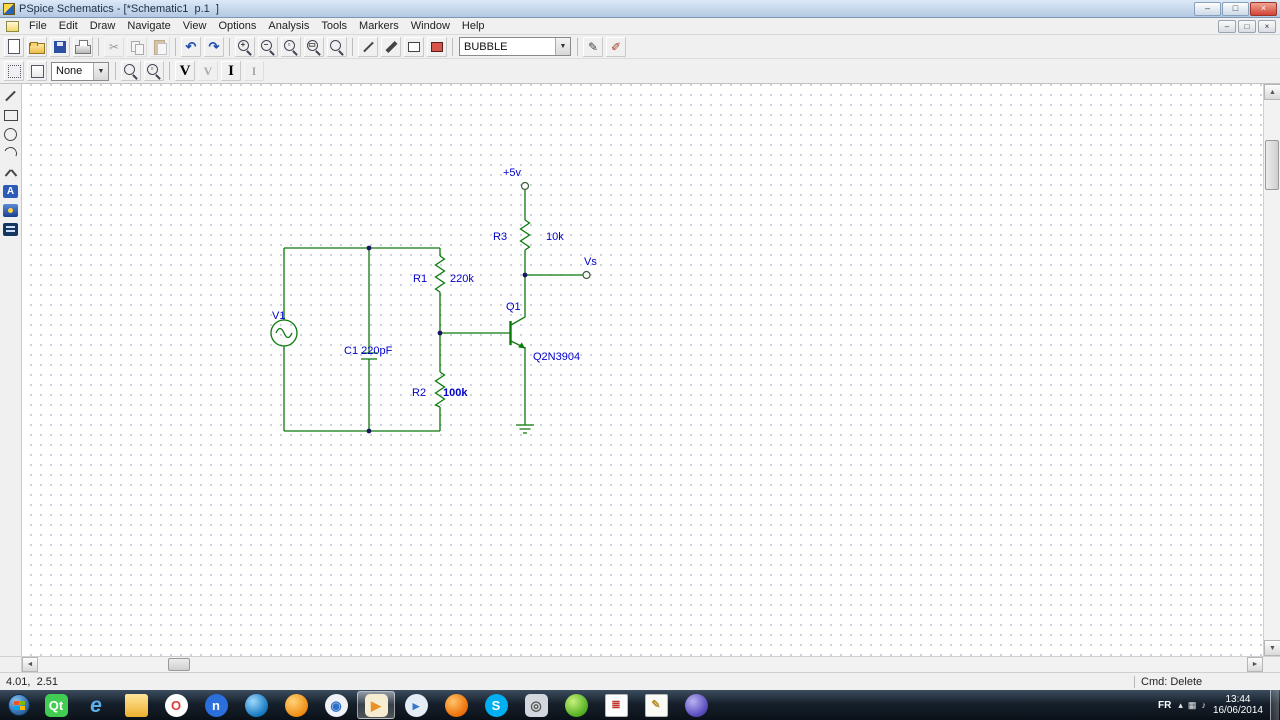 The height and width of the screenshot is (720, 1280). Describe the element at coordinates (456, 705) in the screenshot. I see `taskbar-firefox` at that location.